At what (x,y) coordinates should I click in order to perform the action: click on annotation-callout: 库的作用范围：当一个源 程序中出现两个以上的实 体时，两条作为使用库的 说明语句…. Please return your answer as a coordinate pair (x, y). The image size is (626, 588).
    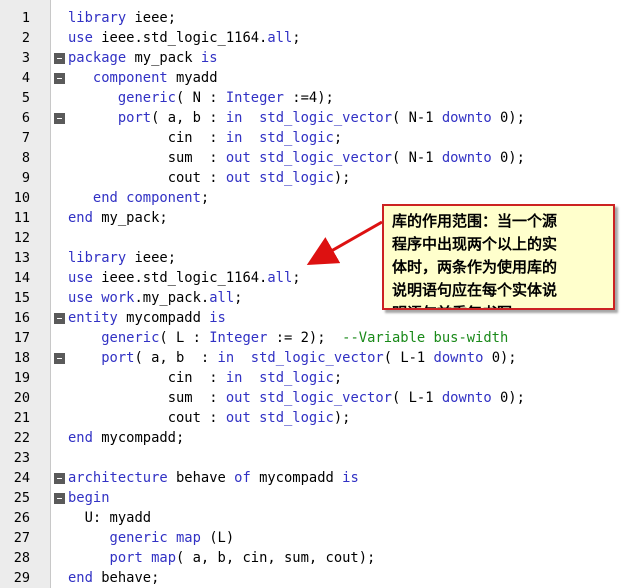
    Looking at the image, I should click on (498, 257).